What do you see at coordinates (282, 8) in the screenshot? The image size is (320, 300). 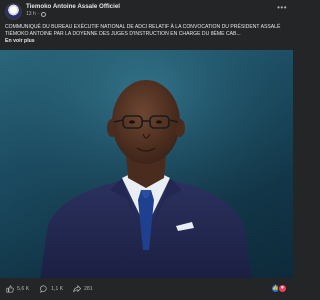 I see `more-options-button: •••` at bounding box center [282, 8].